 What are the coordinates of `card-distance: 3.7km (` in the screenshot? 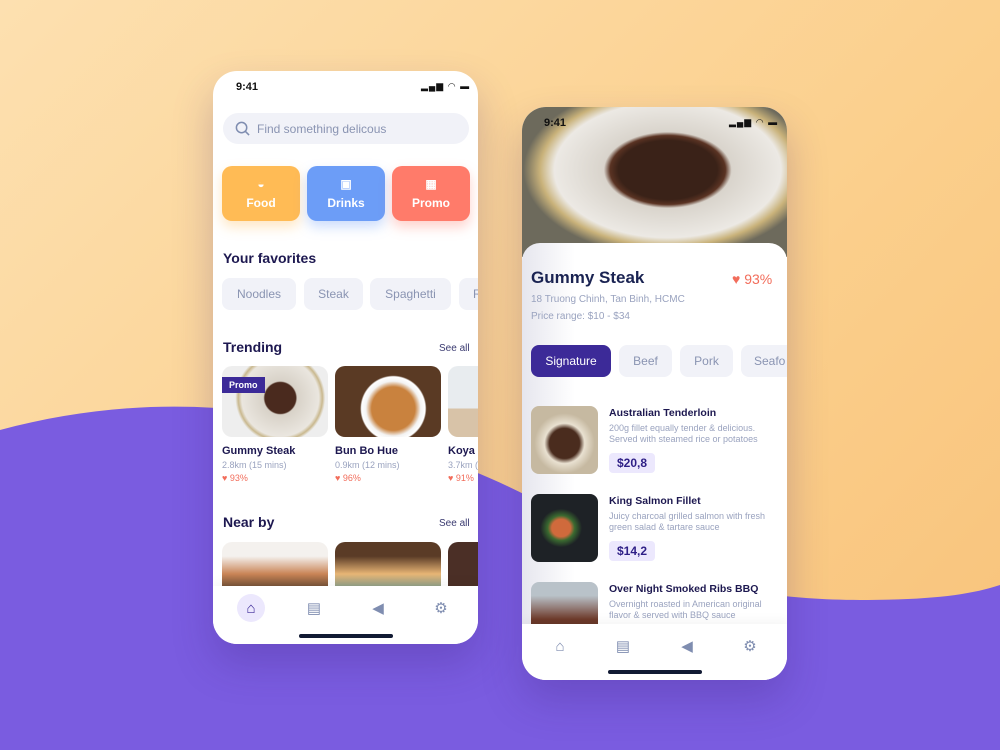 It's located at (463, 465).